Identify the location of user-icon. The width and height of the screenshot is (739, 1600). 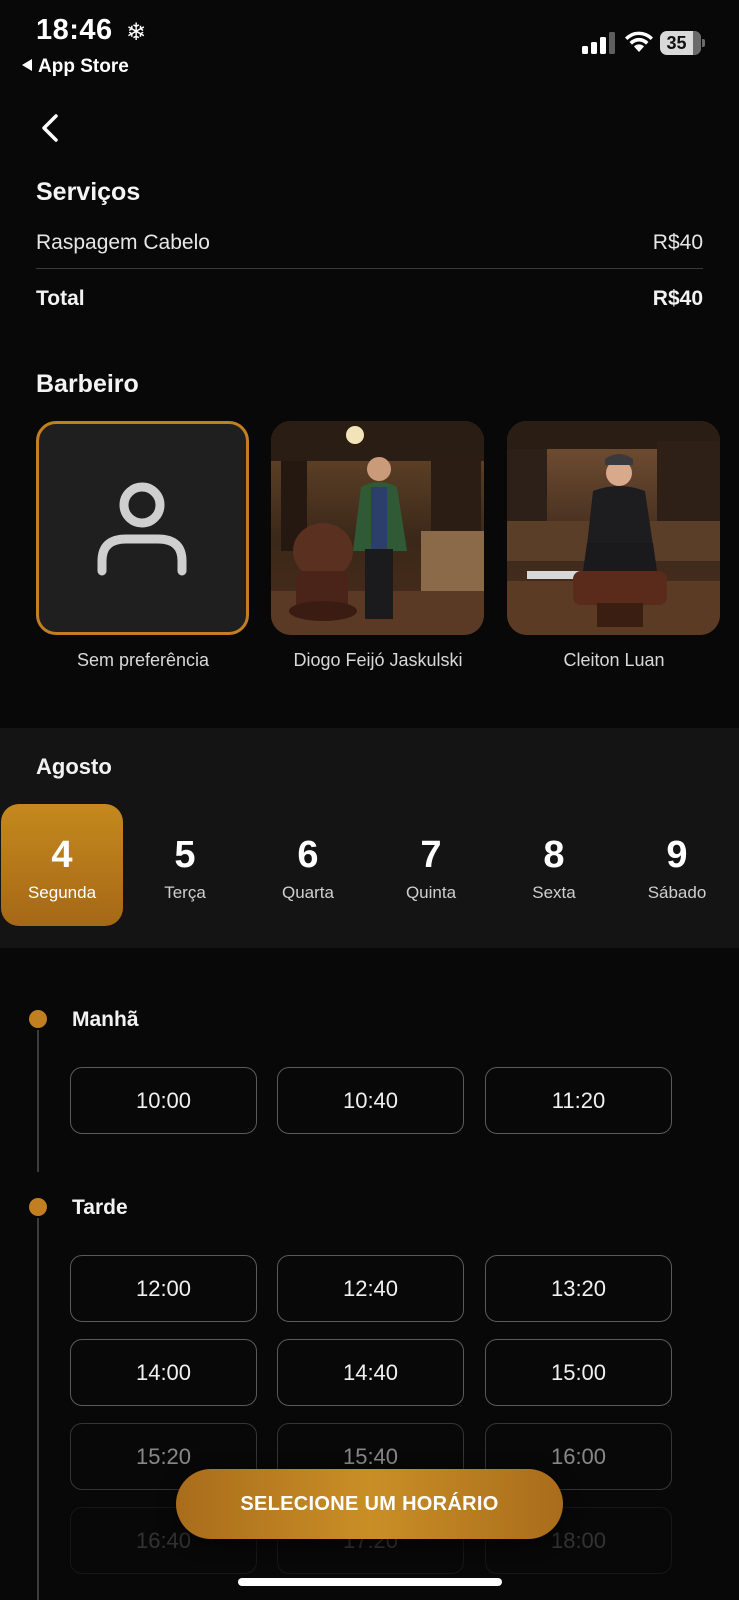
(142, 529).